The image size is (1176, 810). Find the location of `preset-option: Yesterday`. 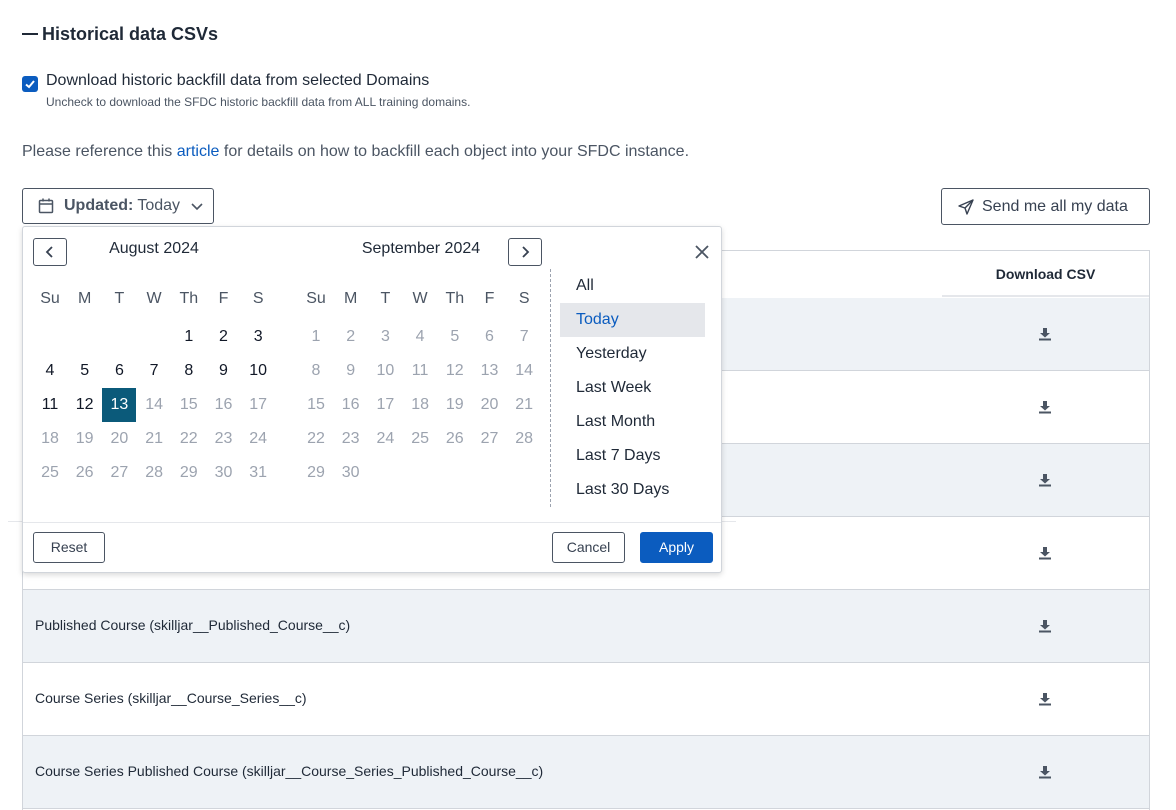

preset-option: Yesterday is located at coordinates (632, 354).